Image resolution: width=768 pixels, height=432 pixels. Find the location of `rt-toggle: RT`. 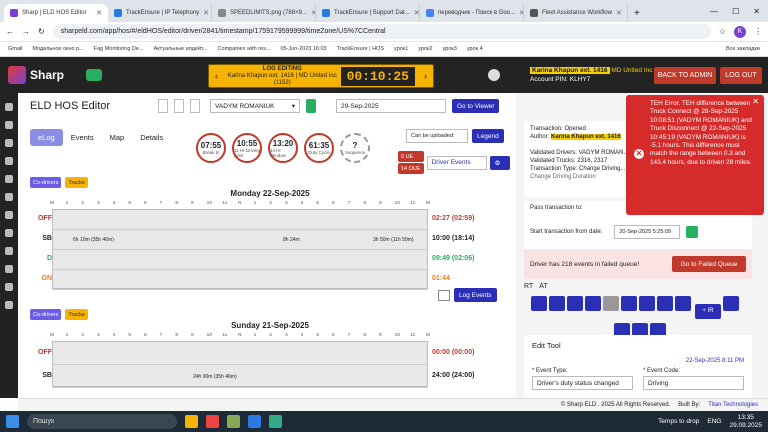

rt-toggle: RT is located at coordinates (528, 286).